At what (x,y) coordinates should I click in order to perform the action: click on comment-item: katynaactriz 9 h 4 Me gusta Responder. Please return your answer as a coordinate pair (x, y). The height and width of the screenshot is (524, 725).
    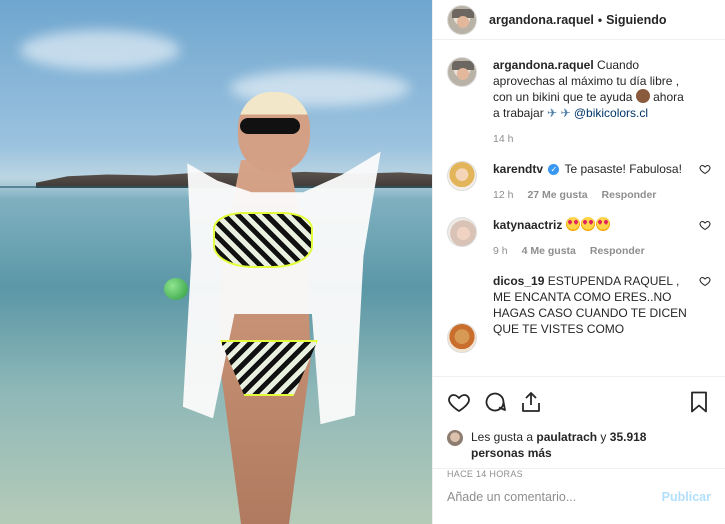
    Looking at the image, I should click on (579, 238).